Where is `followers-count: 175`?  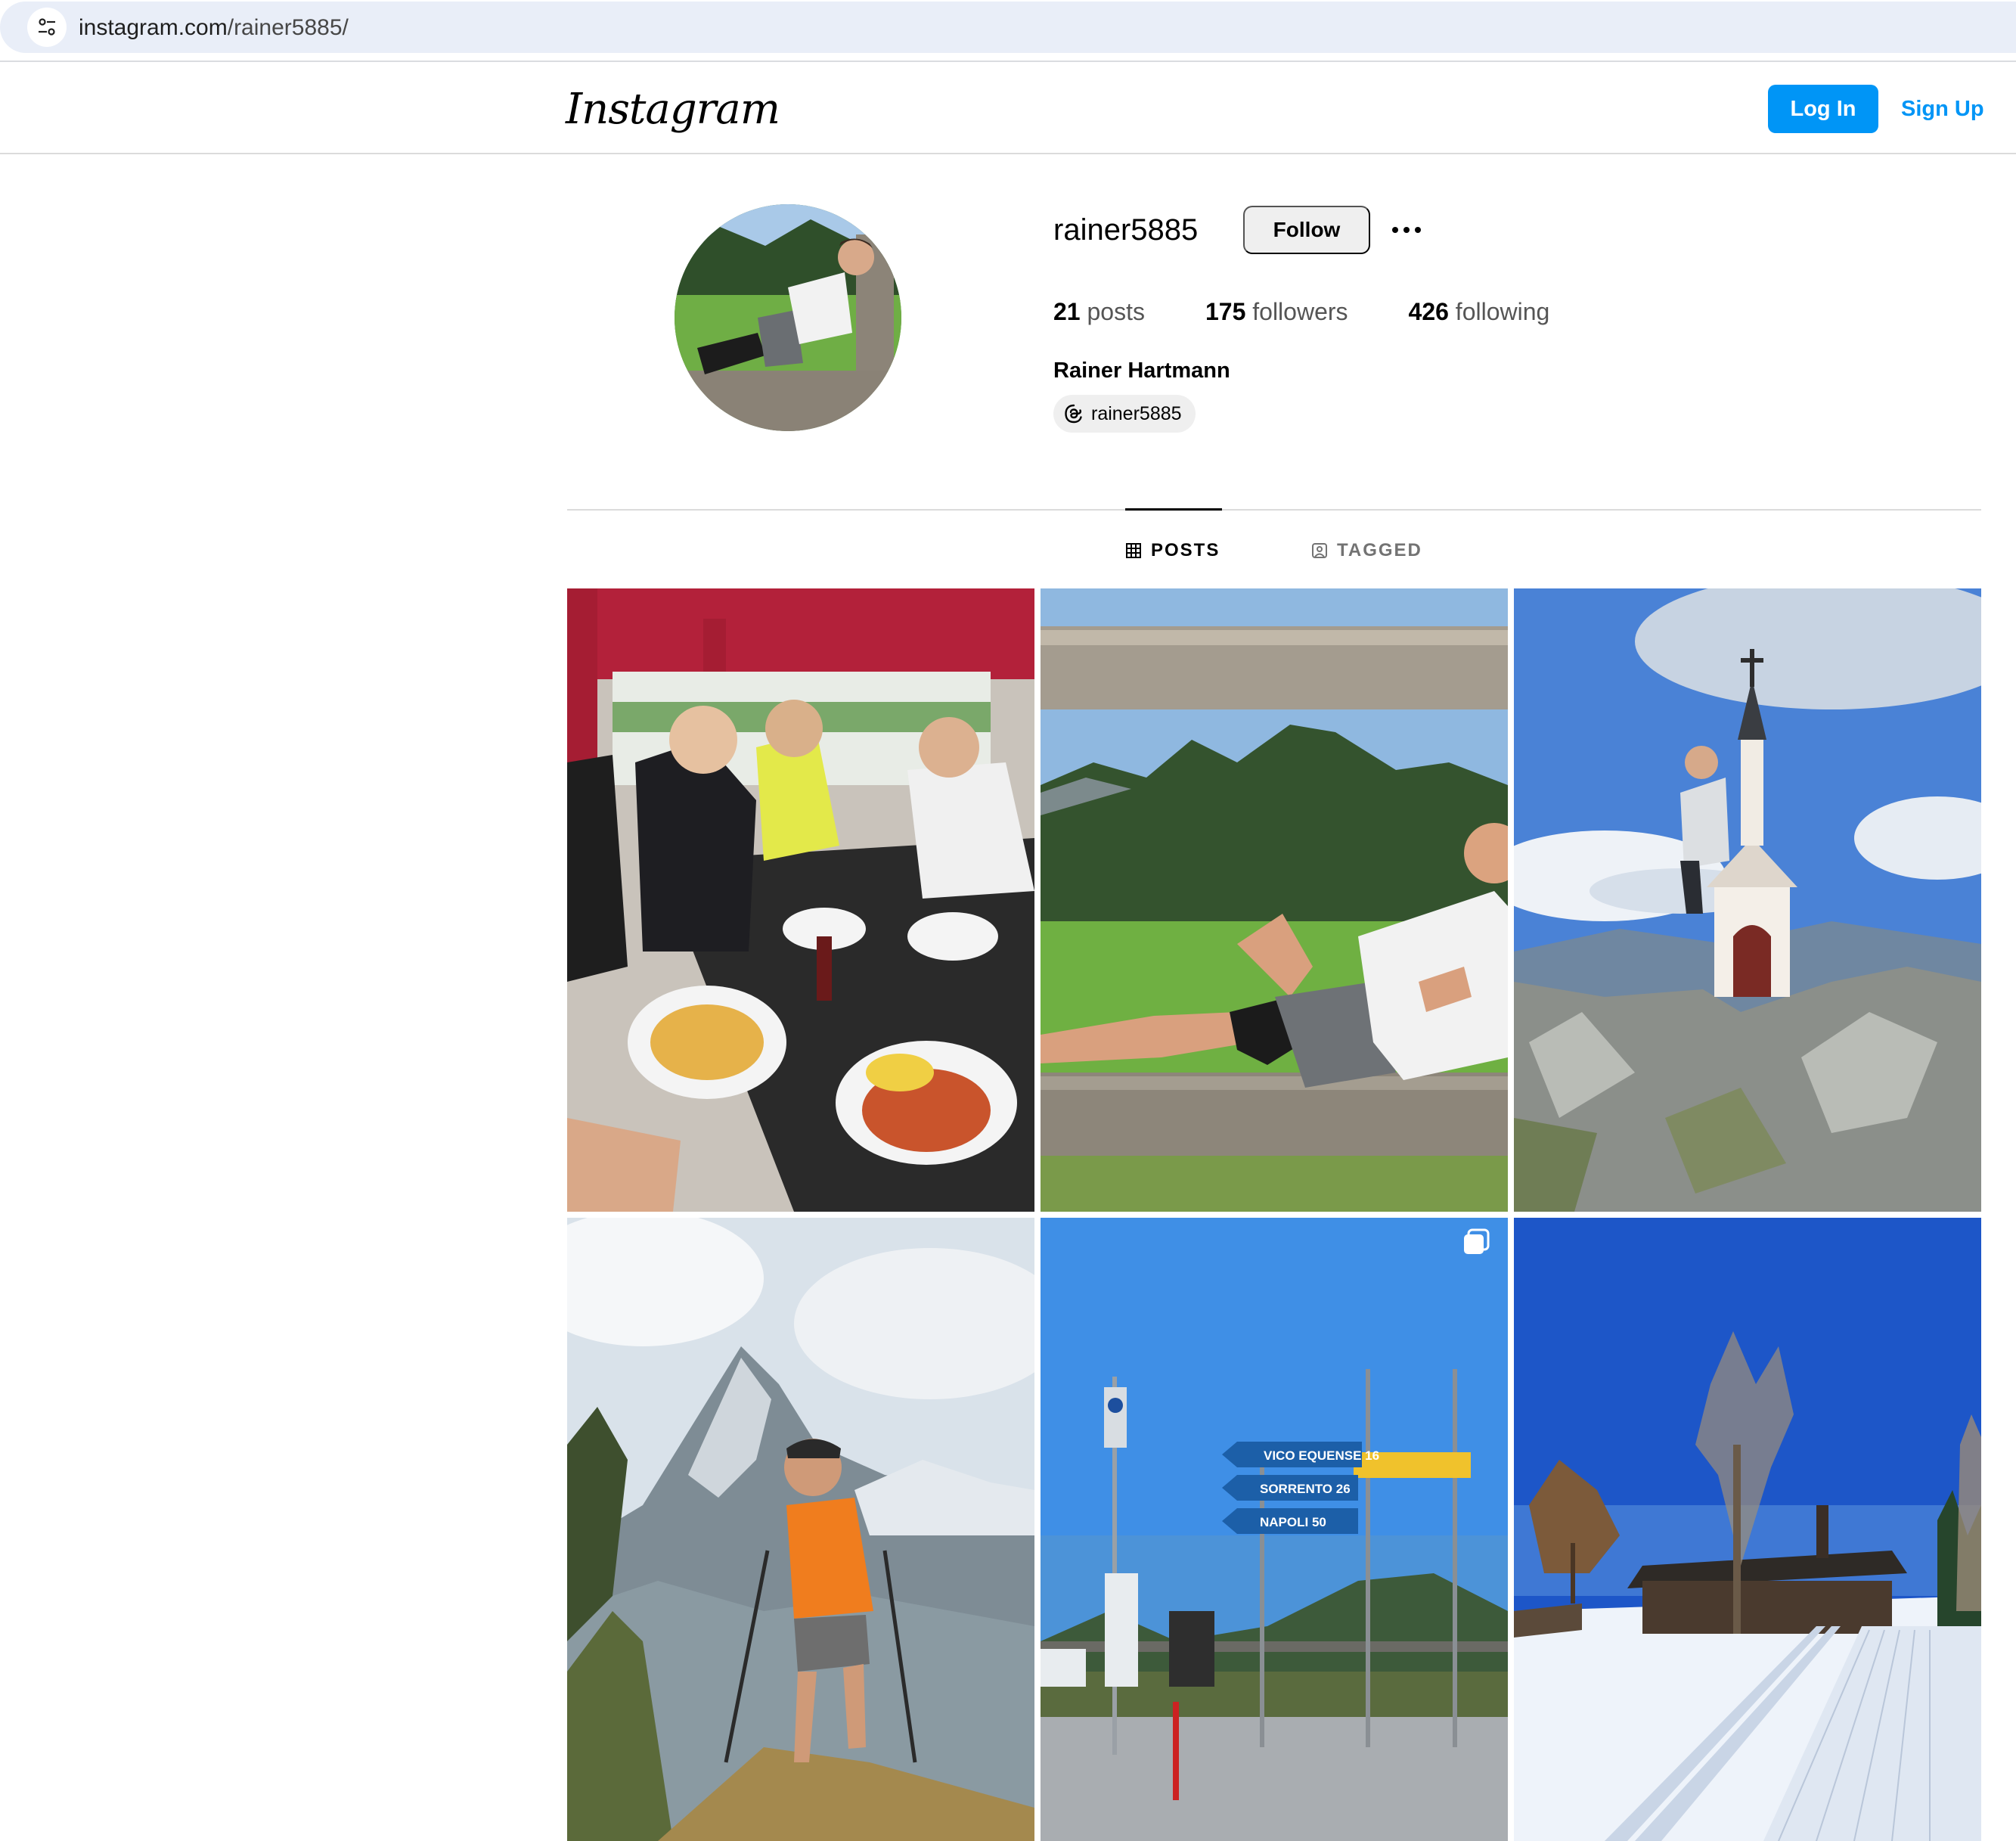 followers-count: 175 is located at coordinates (1225, 312).